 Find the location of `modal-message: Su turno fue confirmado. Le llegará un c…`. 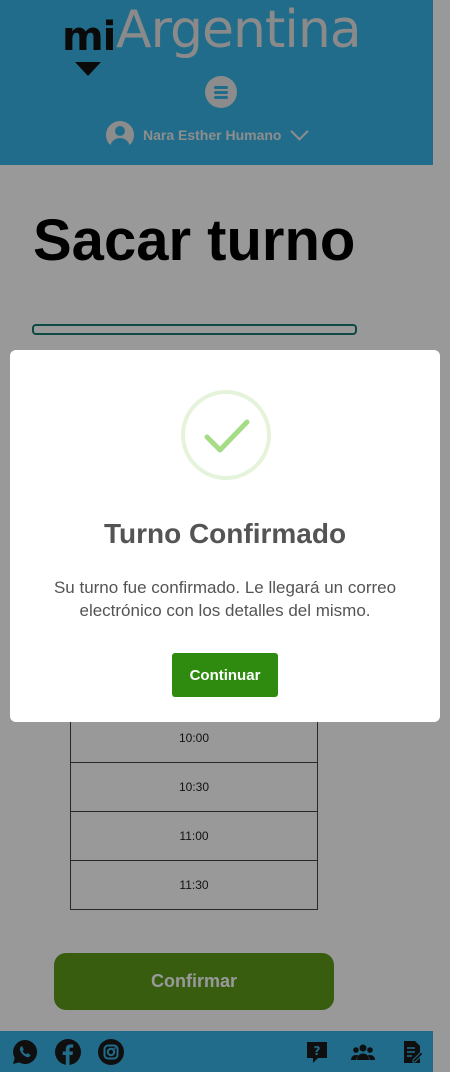

modal-message: Su turno fue confirmado. Le llegará un c… is located at coordinates (225, 599).